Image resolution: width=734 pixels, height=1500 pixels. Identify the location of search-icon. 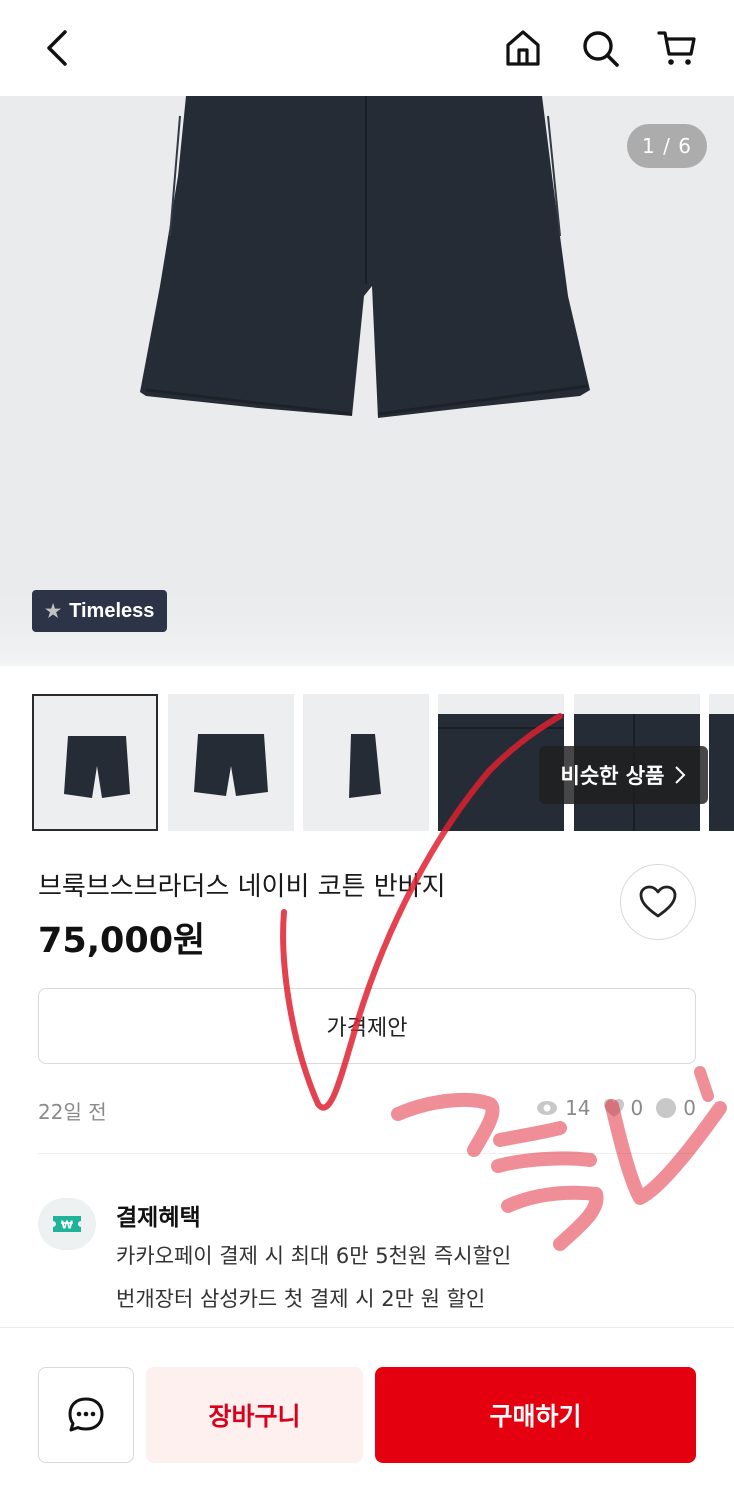
(601, 49).